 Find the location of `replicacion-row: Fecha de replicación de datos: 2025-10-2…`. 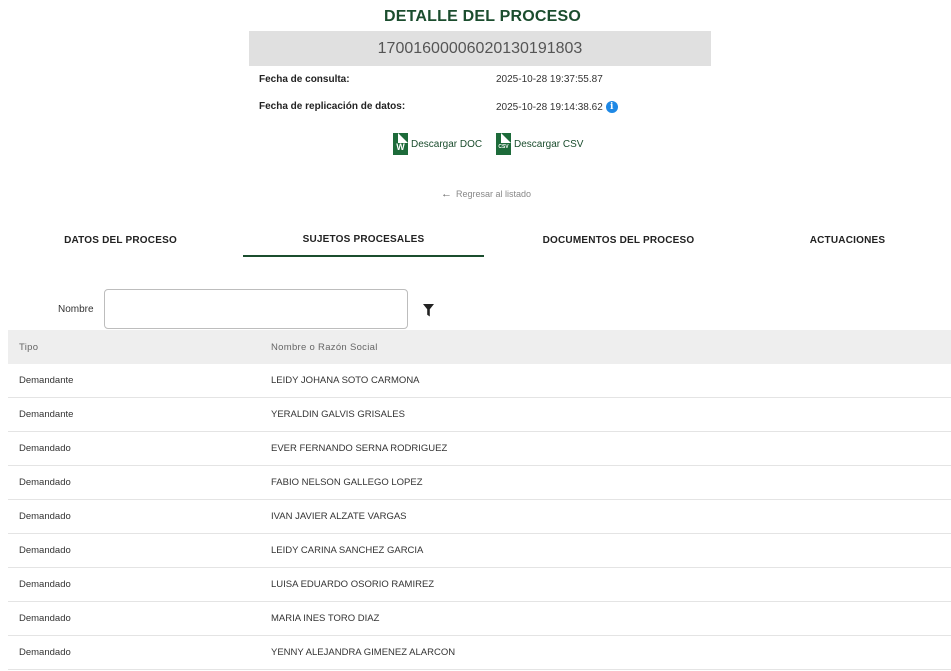

replicacion-row: Fecha de replicación de datos: 2025-10-2… is located at coordinates (489, 109).